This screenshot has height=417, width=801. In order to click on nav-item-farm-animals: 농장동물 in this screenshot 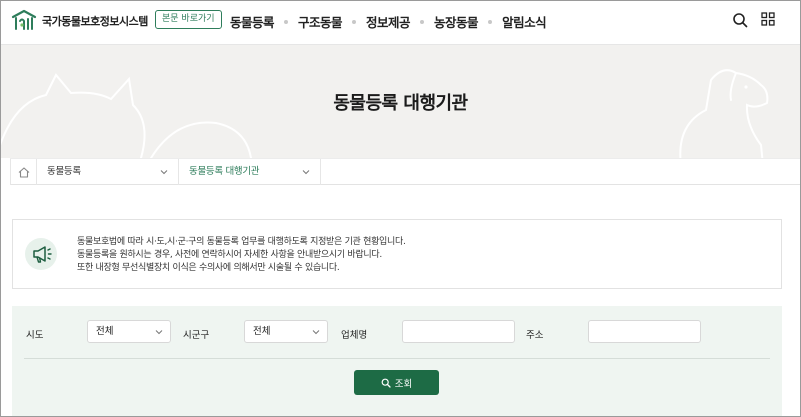, I will do `click(456, 21)`.